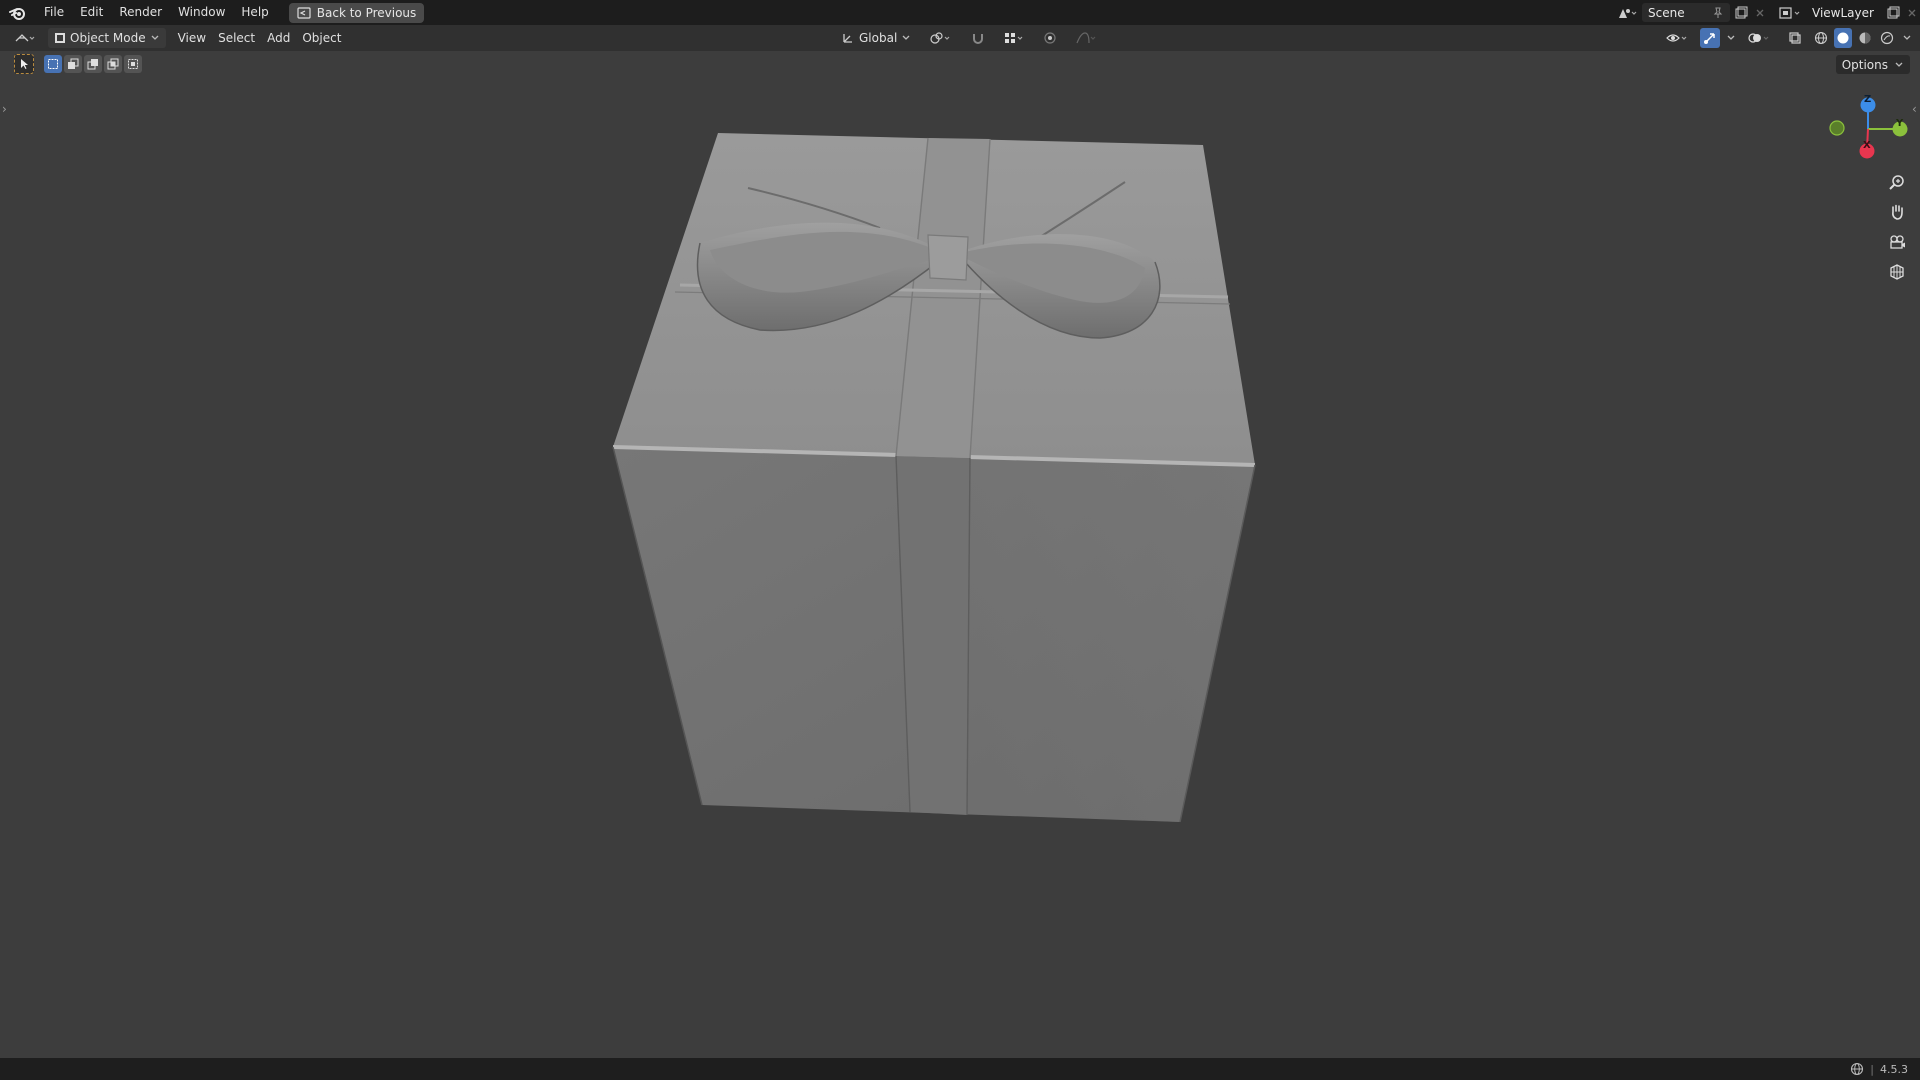 This screenshot has width=1920, height=1080. I want to click on version-info: | 4.5.3, so click(1879, 1069).